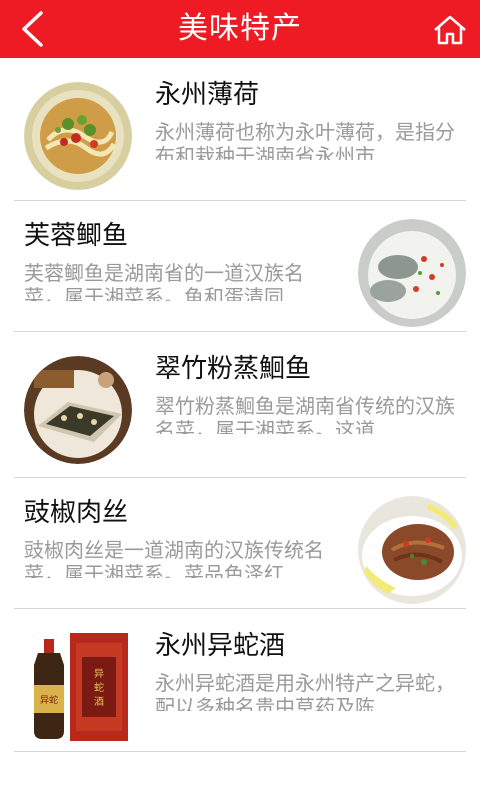  Describe the element at coordinates (78, 410) in the screenshot. I see `steamed-catfish-image` at that location.